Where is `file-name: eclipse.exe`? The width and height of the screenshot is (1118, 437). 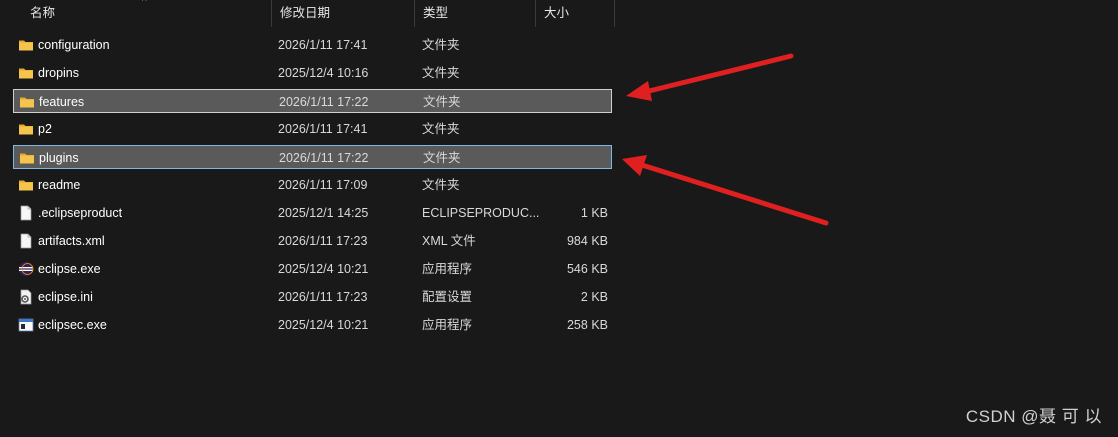 file-name: eclipse.exe is located at coordinates (69, 269).